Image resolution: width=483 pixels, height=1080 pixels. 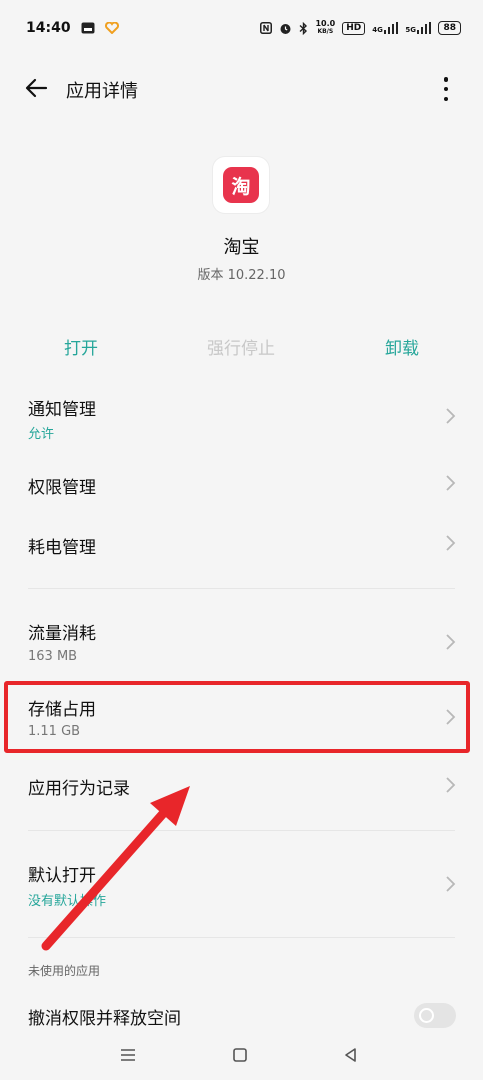 What do you see at coordinates (410, 30) in the screenshot?
I see `network-5g-label: 5G` at bounding box center [410, 30].